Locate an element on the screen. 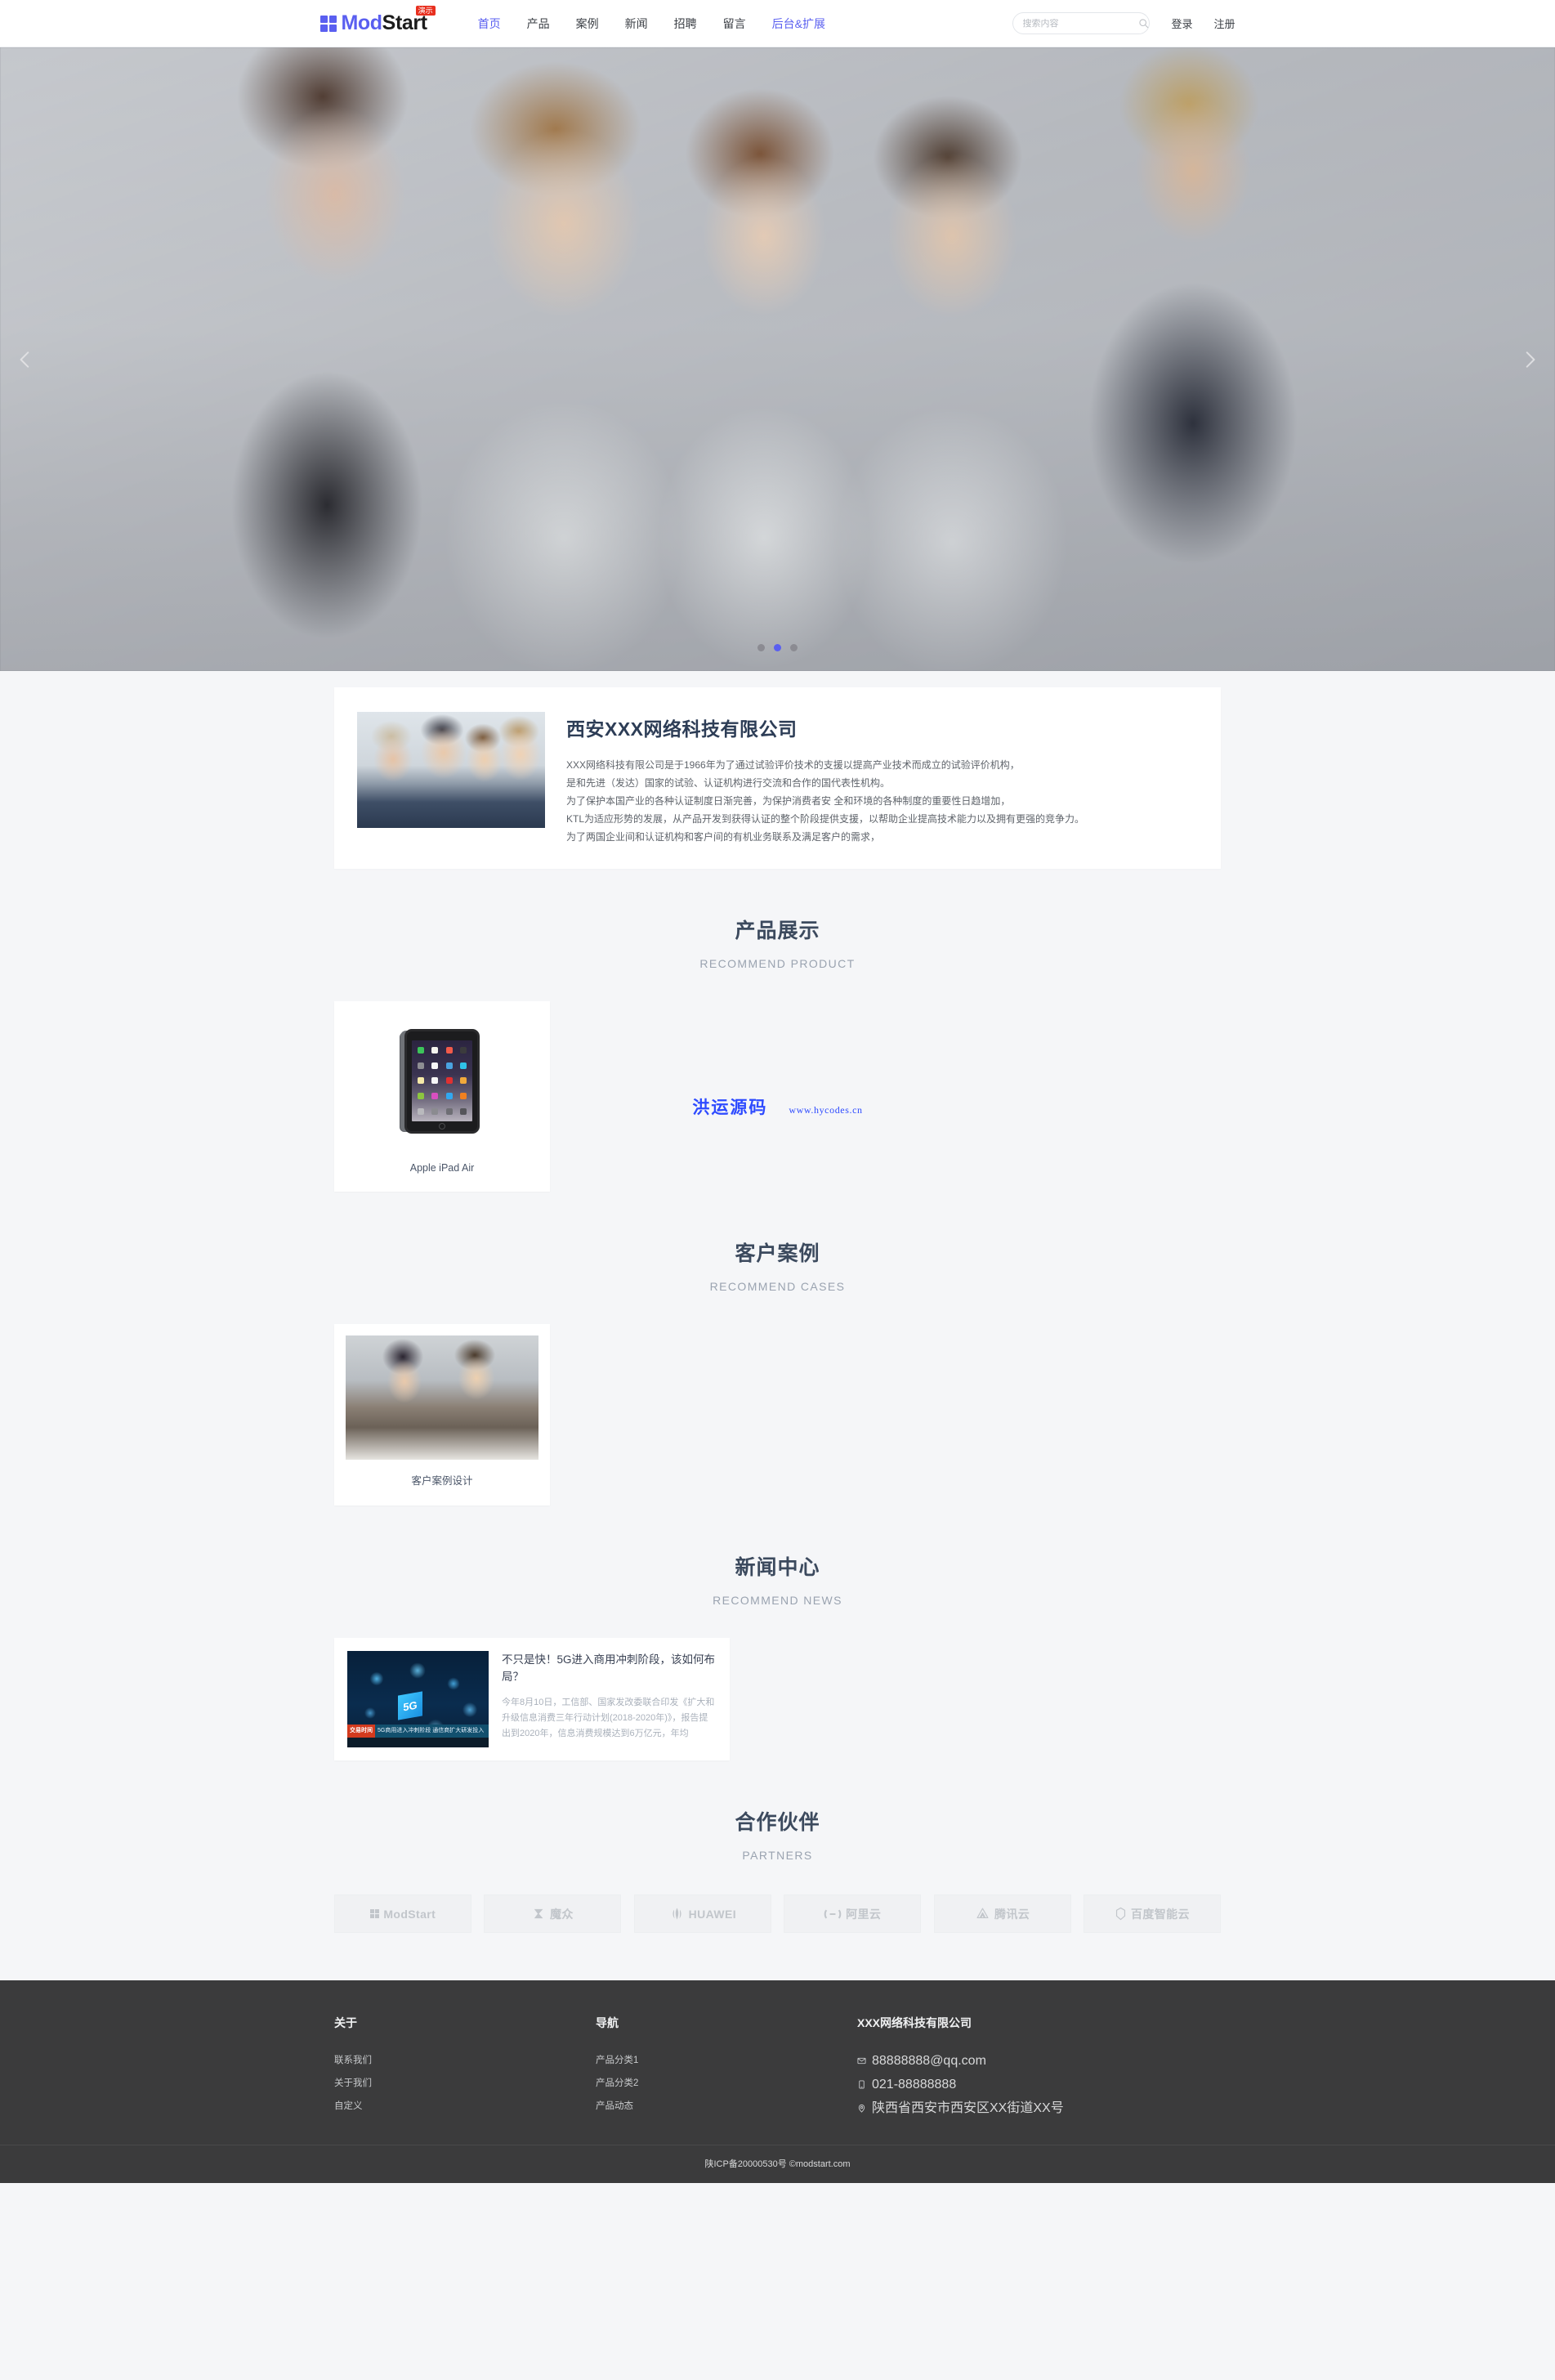 The width and height of the screenshot is (1555, 2380). aliyun-logo-icon is located at coordinates (833, 1914).